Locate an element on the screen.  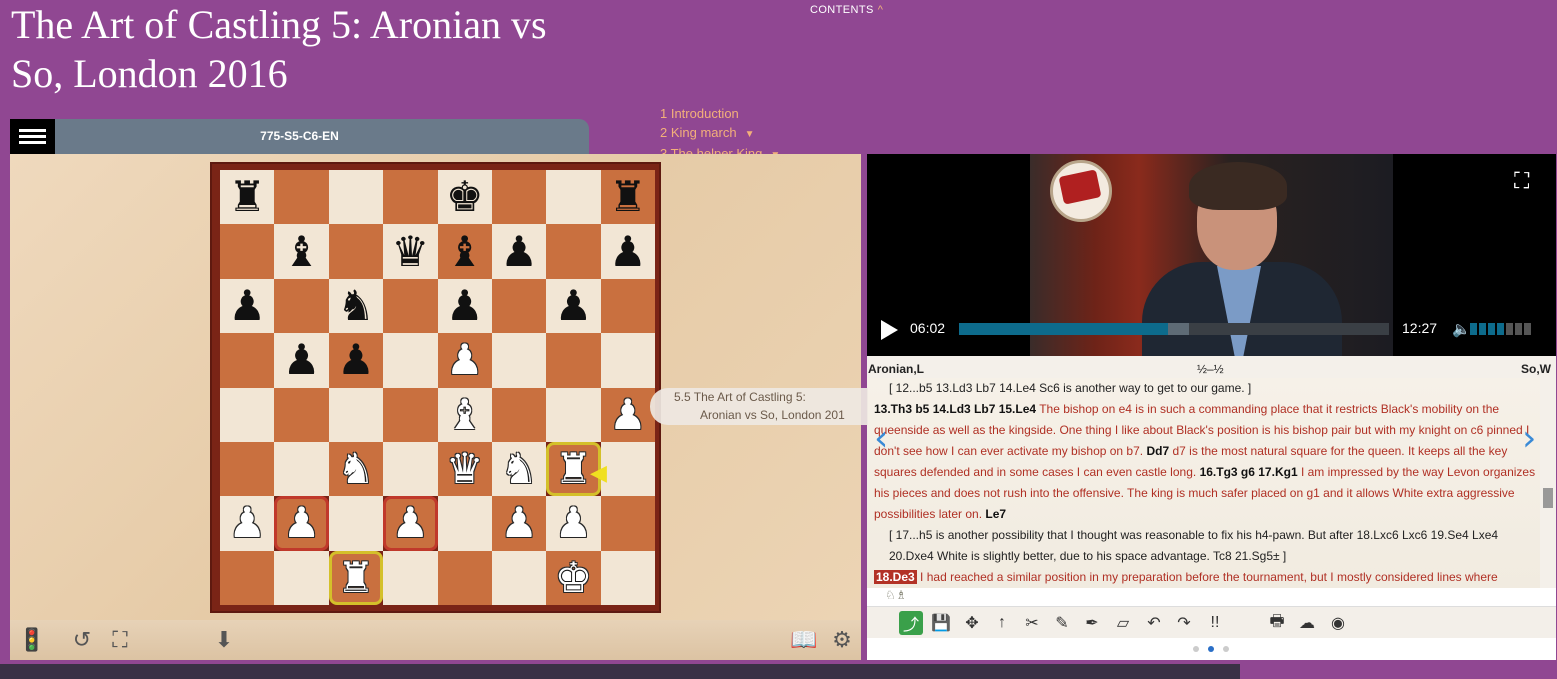
chevron-left-icon: ‹ is located at coordinates (881, 438).